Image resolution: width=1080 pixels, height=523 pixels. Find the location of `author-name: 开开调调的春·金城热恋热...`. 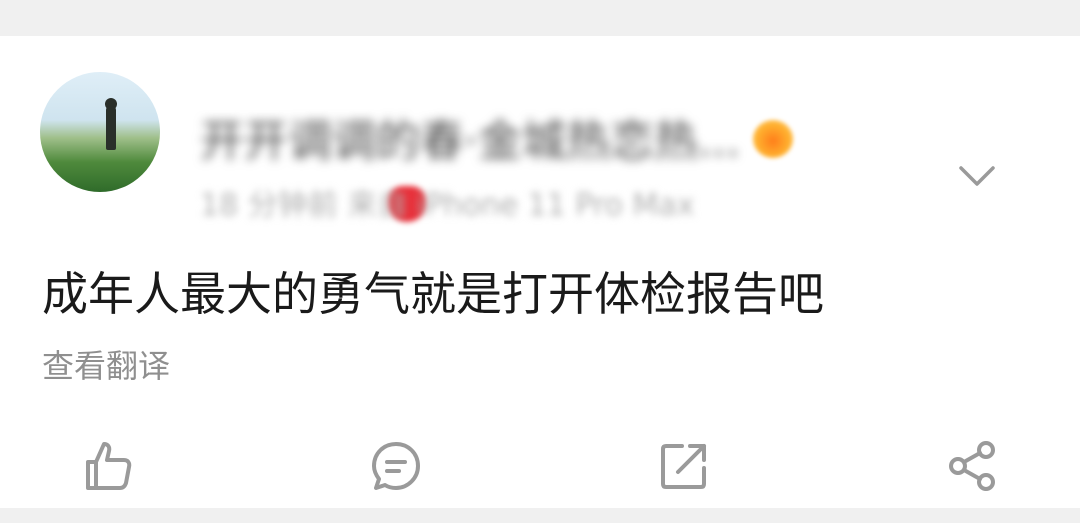

author-name: 开开调调的春·金城热恋热... is located at coordinates (470, 142).